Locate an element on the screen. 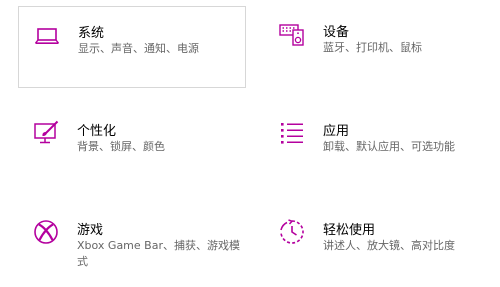  tile-title: 应用 is located at coordinates (336, 131).